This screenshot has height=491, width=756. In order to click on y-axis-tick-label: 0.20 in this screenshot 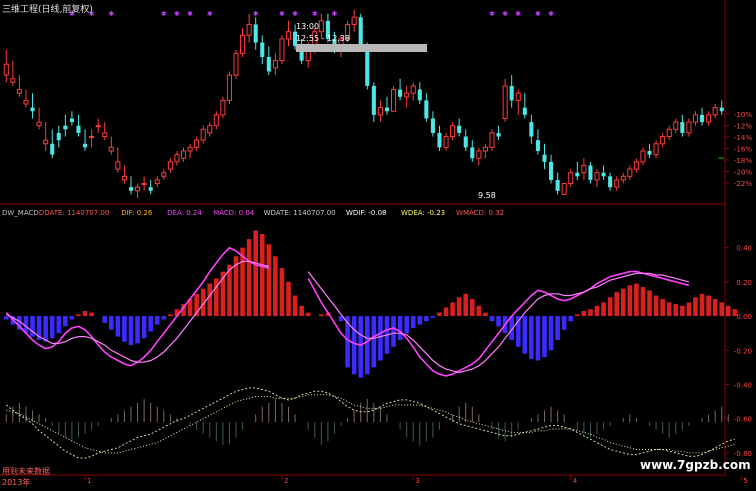, I will do `click(744, 283)`.